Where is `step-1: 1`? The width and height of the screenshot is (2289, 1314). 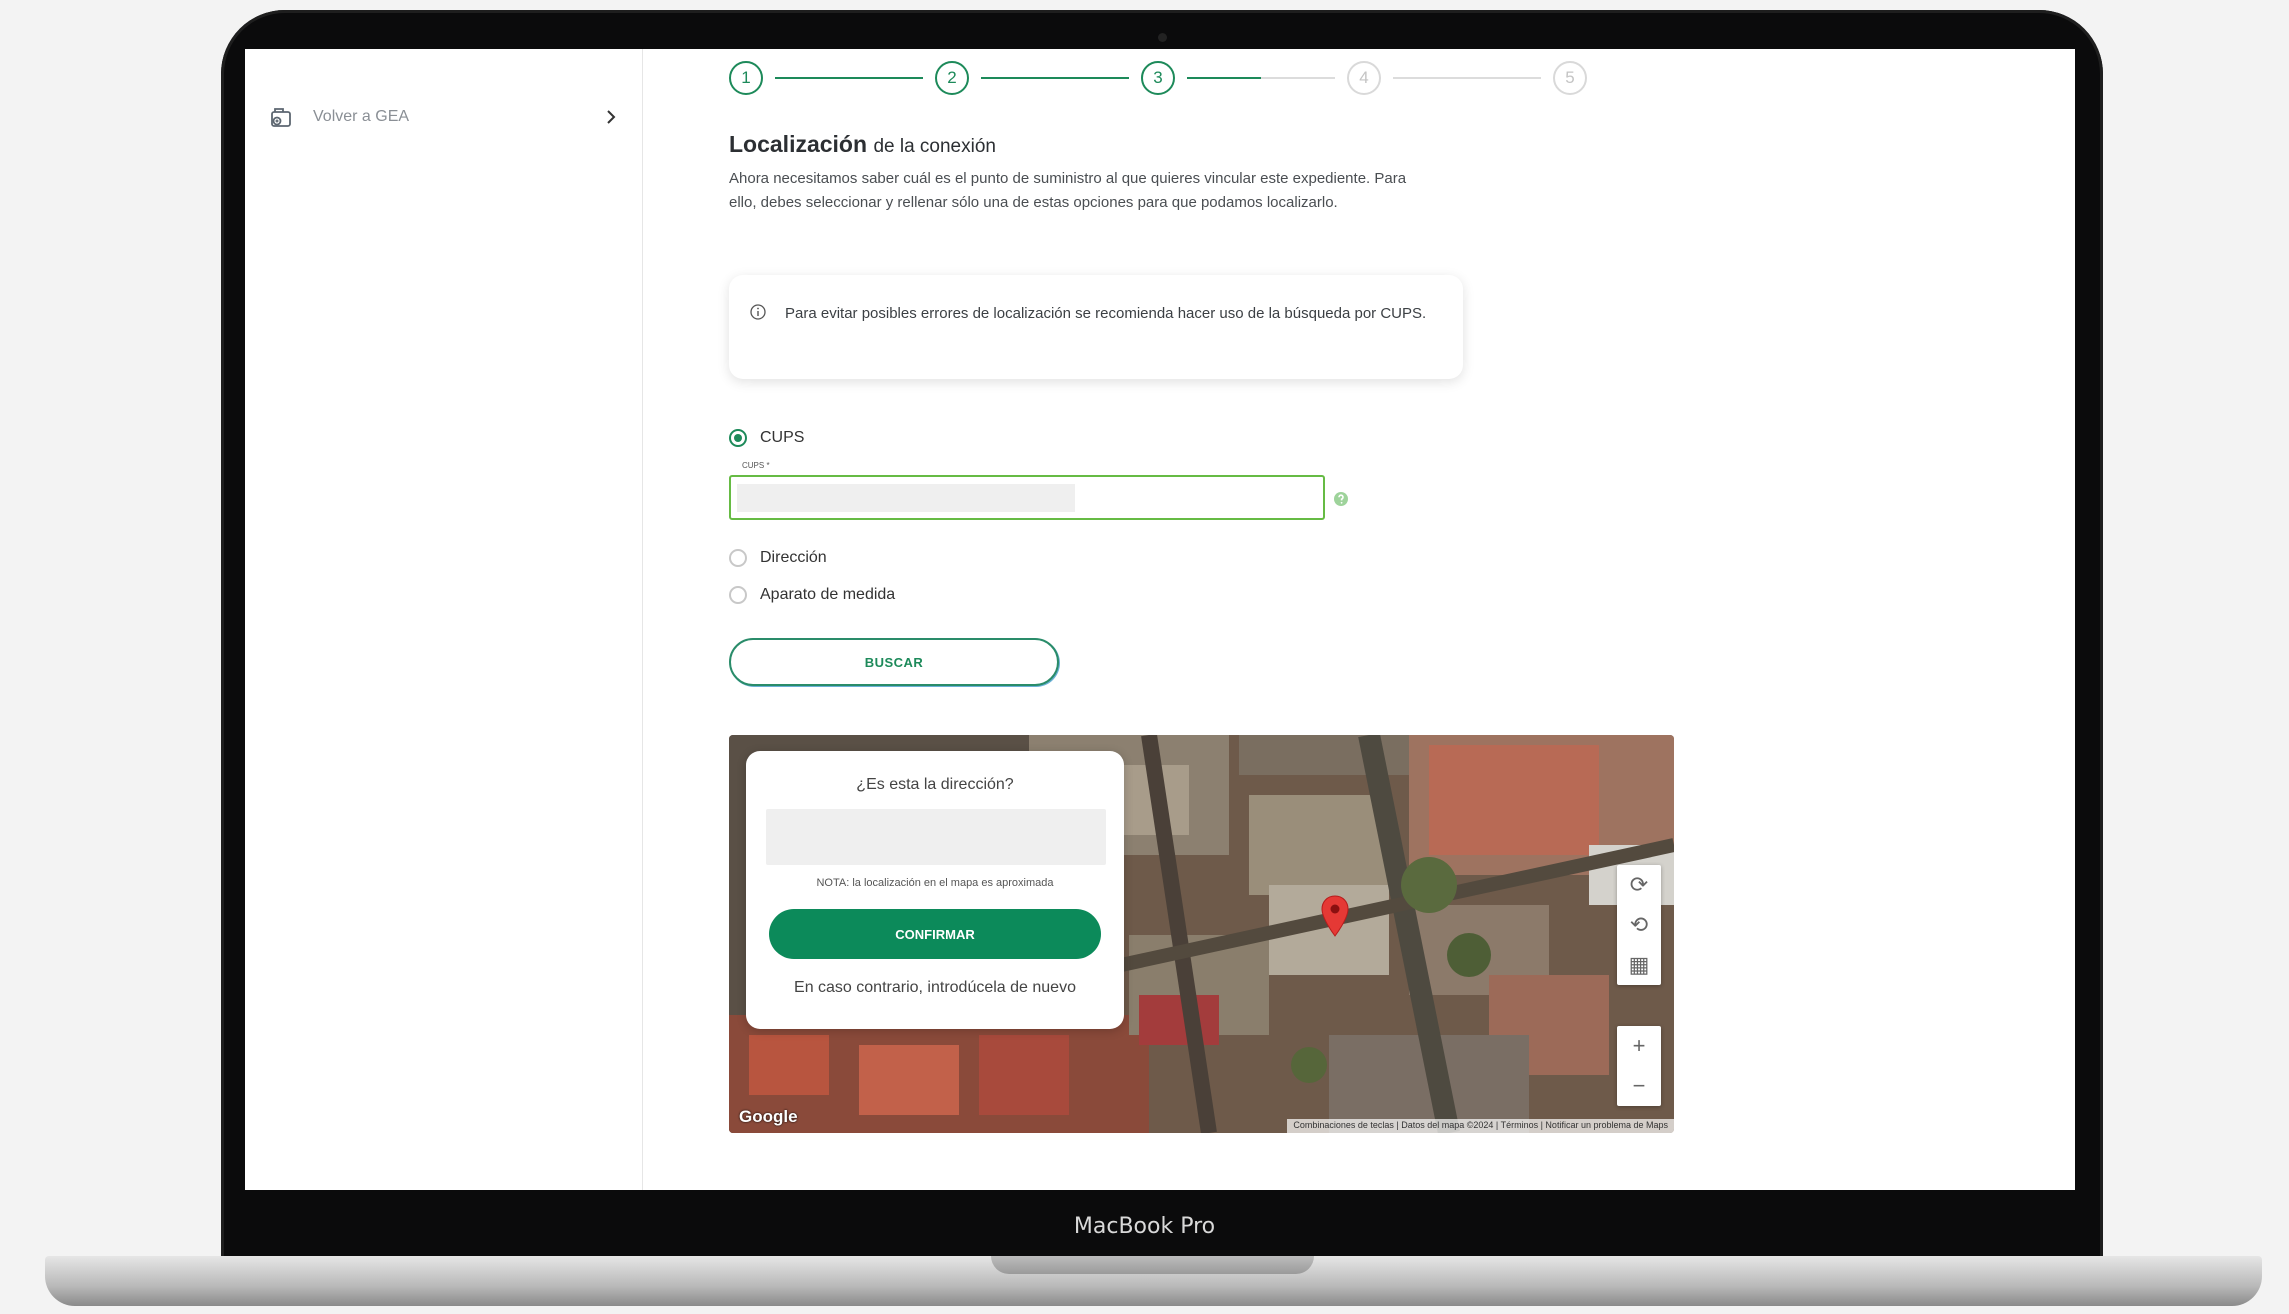
step-1: 1 is located at coordinates (746, 78).